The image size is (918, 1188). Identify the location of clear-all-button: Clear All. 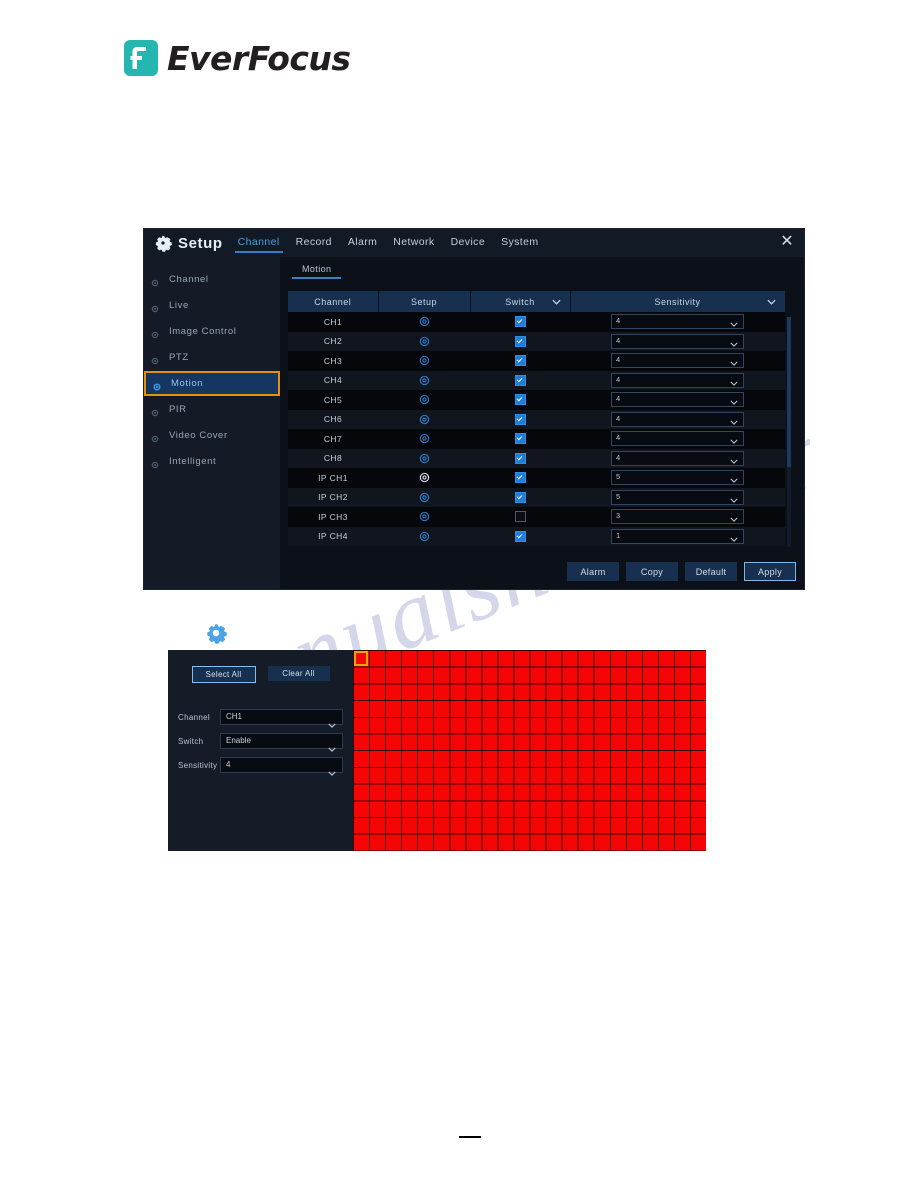
(298, 673).